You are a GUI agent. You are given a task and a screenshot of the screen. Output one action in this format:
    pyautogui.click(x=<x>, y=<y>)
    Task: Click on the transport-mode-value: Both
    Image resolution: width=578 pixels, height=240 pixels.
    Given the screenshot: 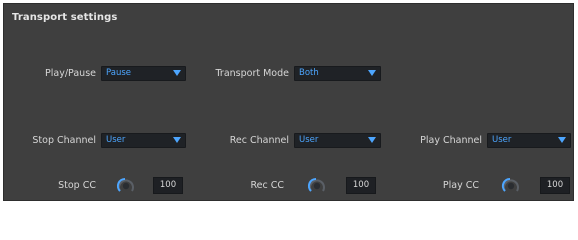 What is the action you would take?
    pyautogui.click(x=309, y=73)
    